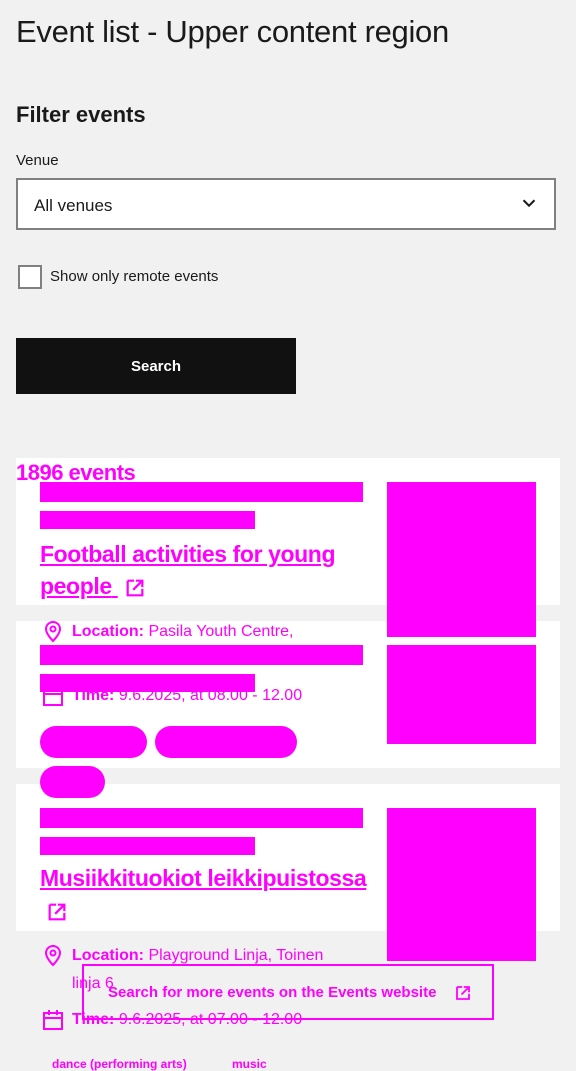 The height and width of the screenshot is (1071, 576). What do you see at coordinates (203, 878) in the screenshot?
I see `event-title-line: Musiikkituokiot leikkipuistossa` at bounding box center [203, 878].